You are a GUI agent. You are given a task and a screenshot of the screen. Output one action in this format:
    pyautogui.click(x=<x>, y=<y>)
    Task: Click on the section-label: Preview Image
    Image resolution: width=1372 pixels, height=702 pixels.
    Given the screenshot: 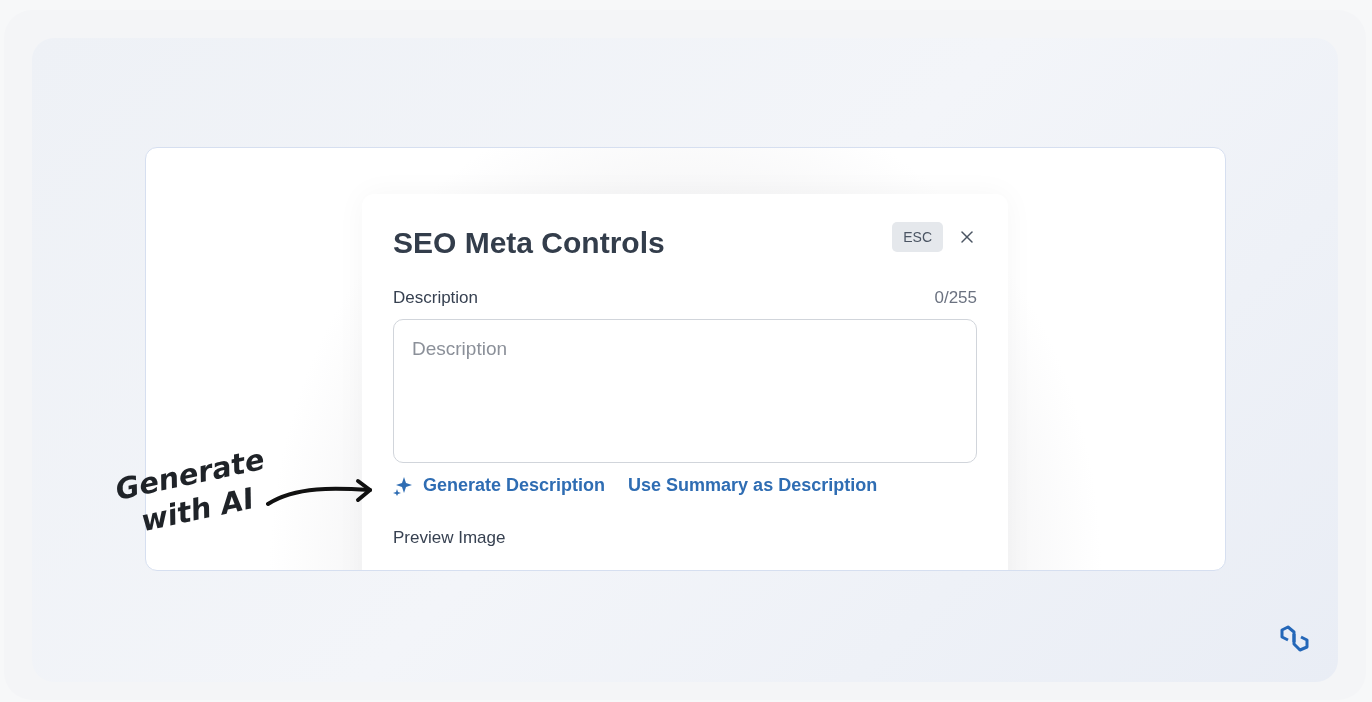 What is the action you would take?
    pyautogui.click(x=450, y=538)
    